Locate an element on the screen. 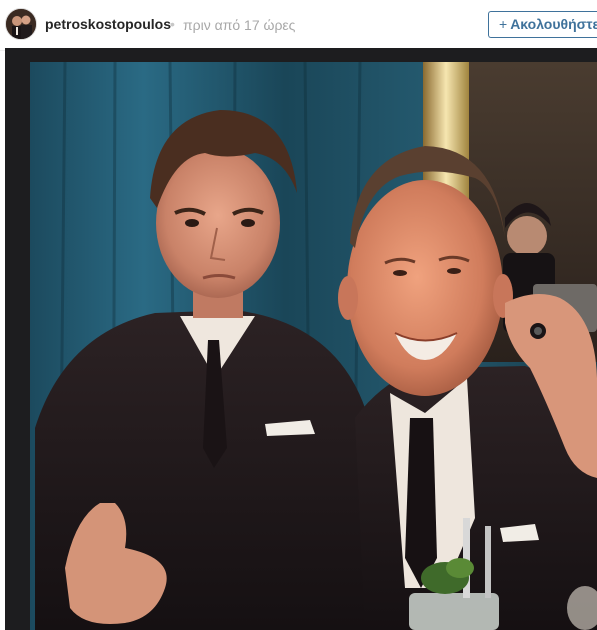  post-timestamp: πριν από 17 ώρες is located at coordinates (239, 25).